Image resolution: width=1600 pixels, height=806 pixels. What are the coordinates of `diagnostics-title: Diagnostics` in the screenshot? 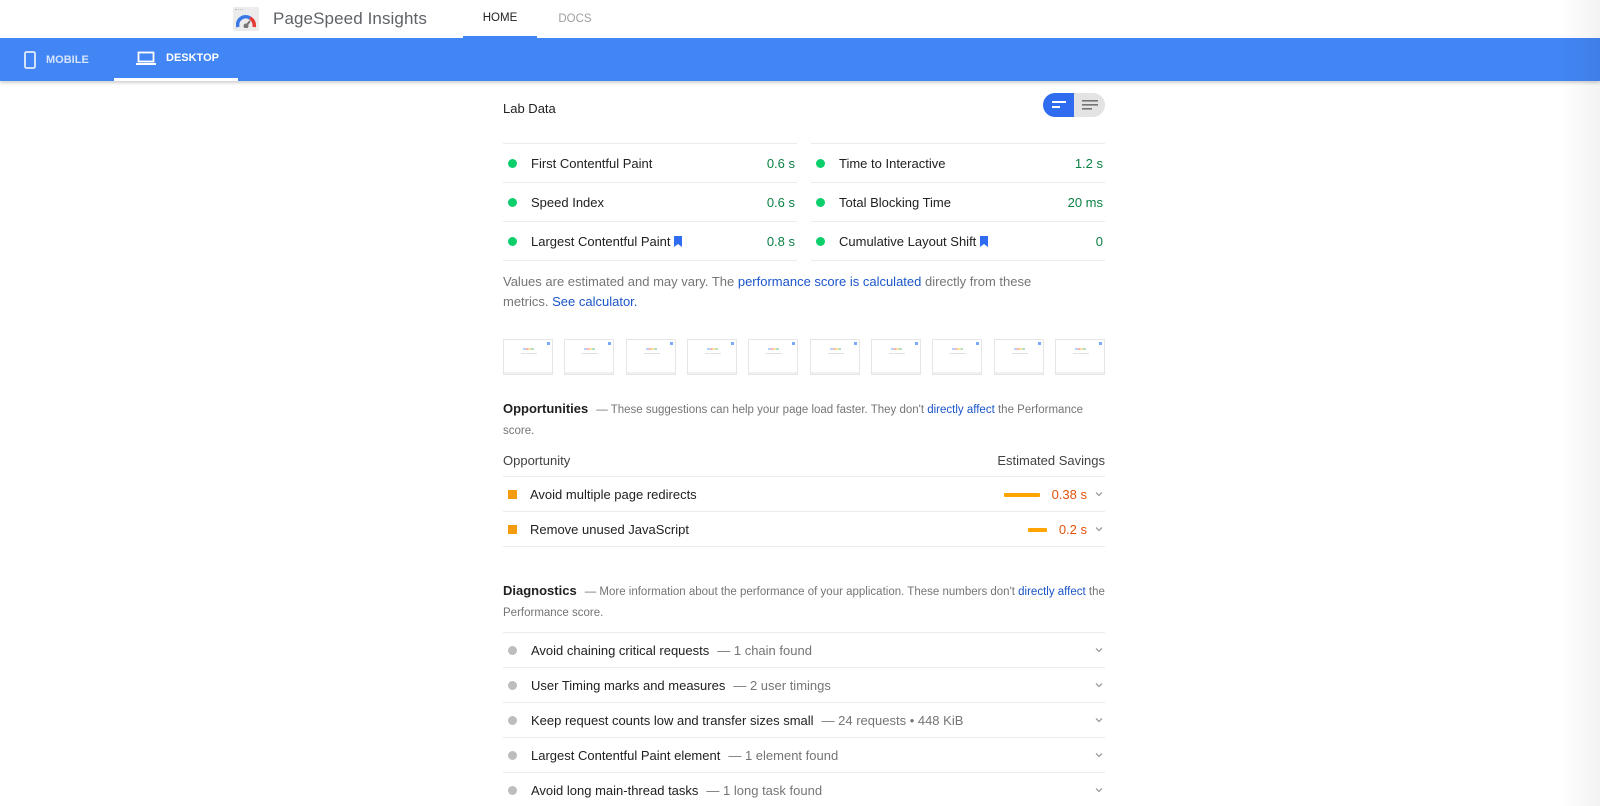 It's located at (540, 590).